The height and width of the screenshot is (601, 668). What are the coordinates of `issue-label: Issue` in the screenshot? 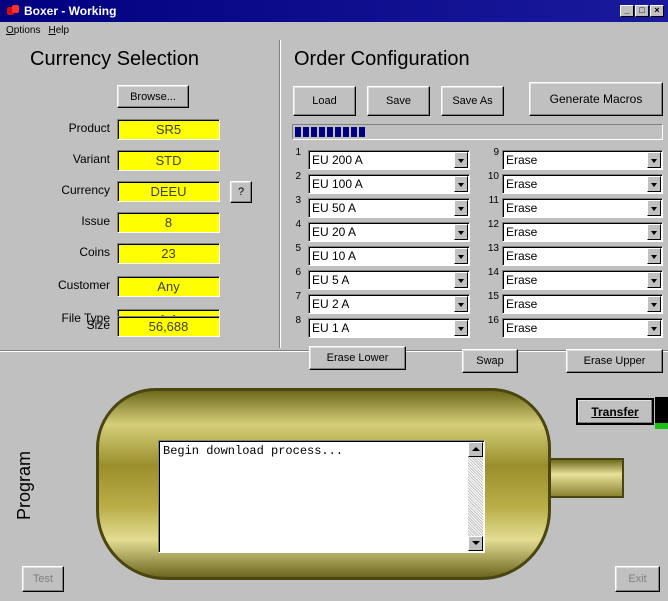 It's located at (95, 221).